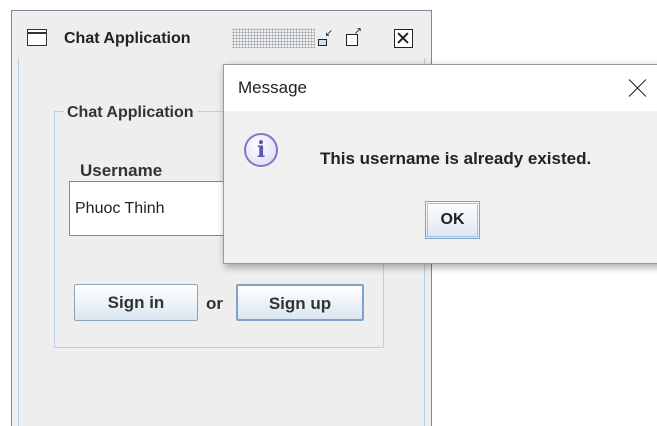 This screenshot has width=657, height=426. I want to click on username-input, so click(154, 208).